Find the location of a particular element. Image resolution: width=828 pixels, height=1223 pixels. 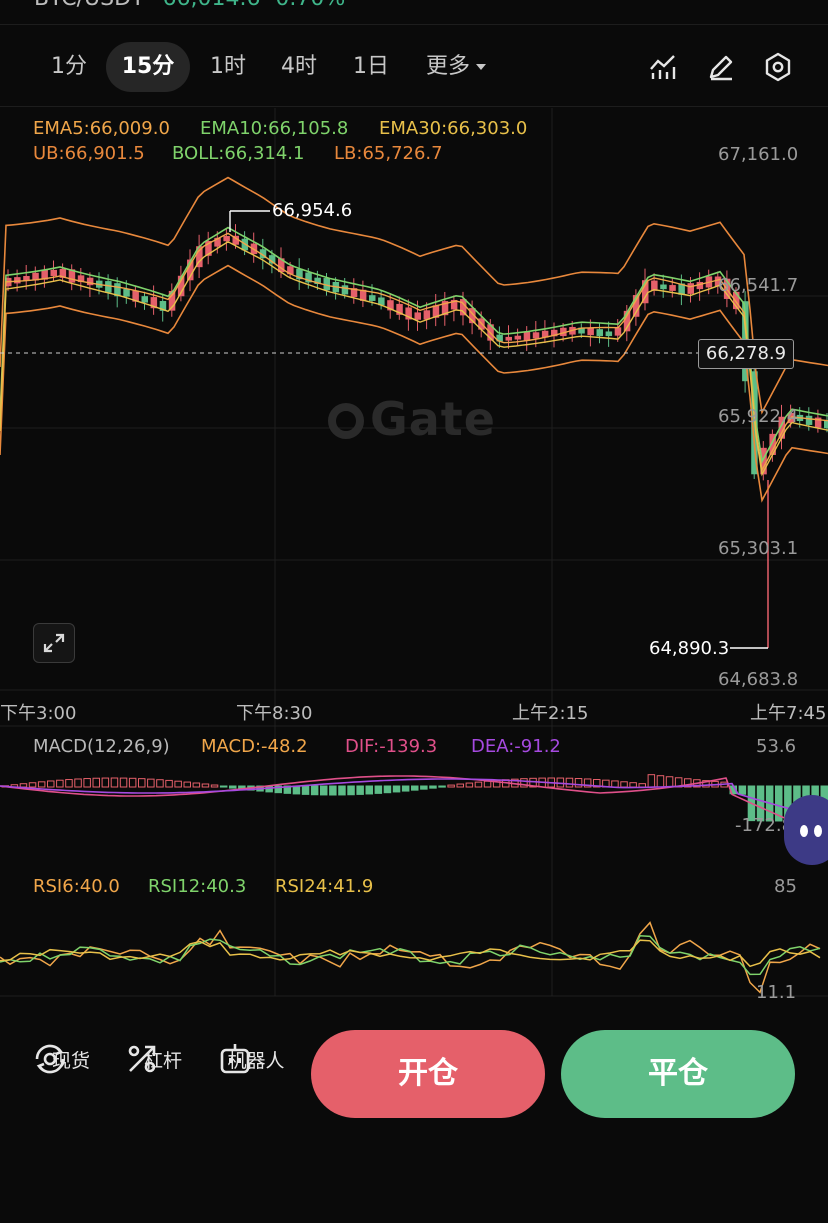

nav-robot: 机器人 is located at coordinates (256, 1057).